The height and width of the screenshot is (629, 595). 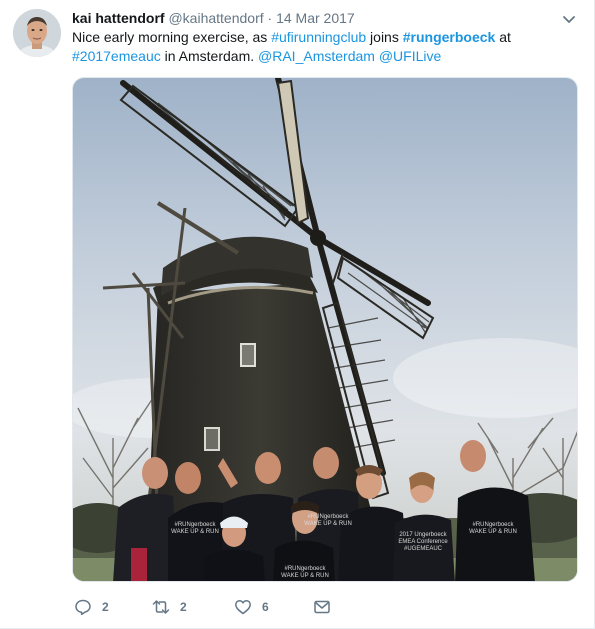 I want to click on like-button: 6, so click(x=251, y=607).